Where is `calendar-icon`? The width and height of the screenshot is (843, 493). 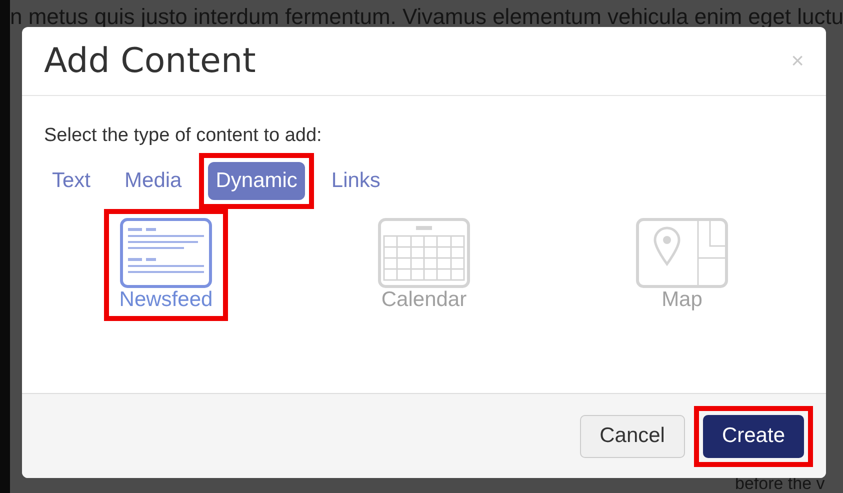
calendar-icon is located at coordinates (424, 253).